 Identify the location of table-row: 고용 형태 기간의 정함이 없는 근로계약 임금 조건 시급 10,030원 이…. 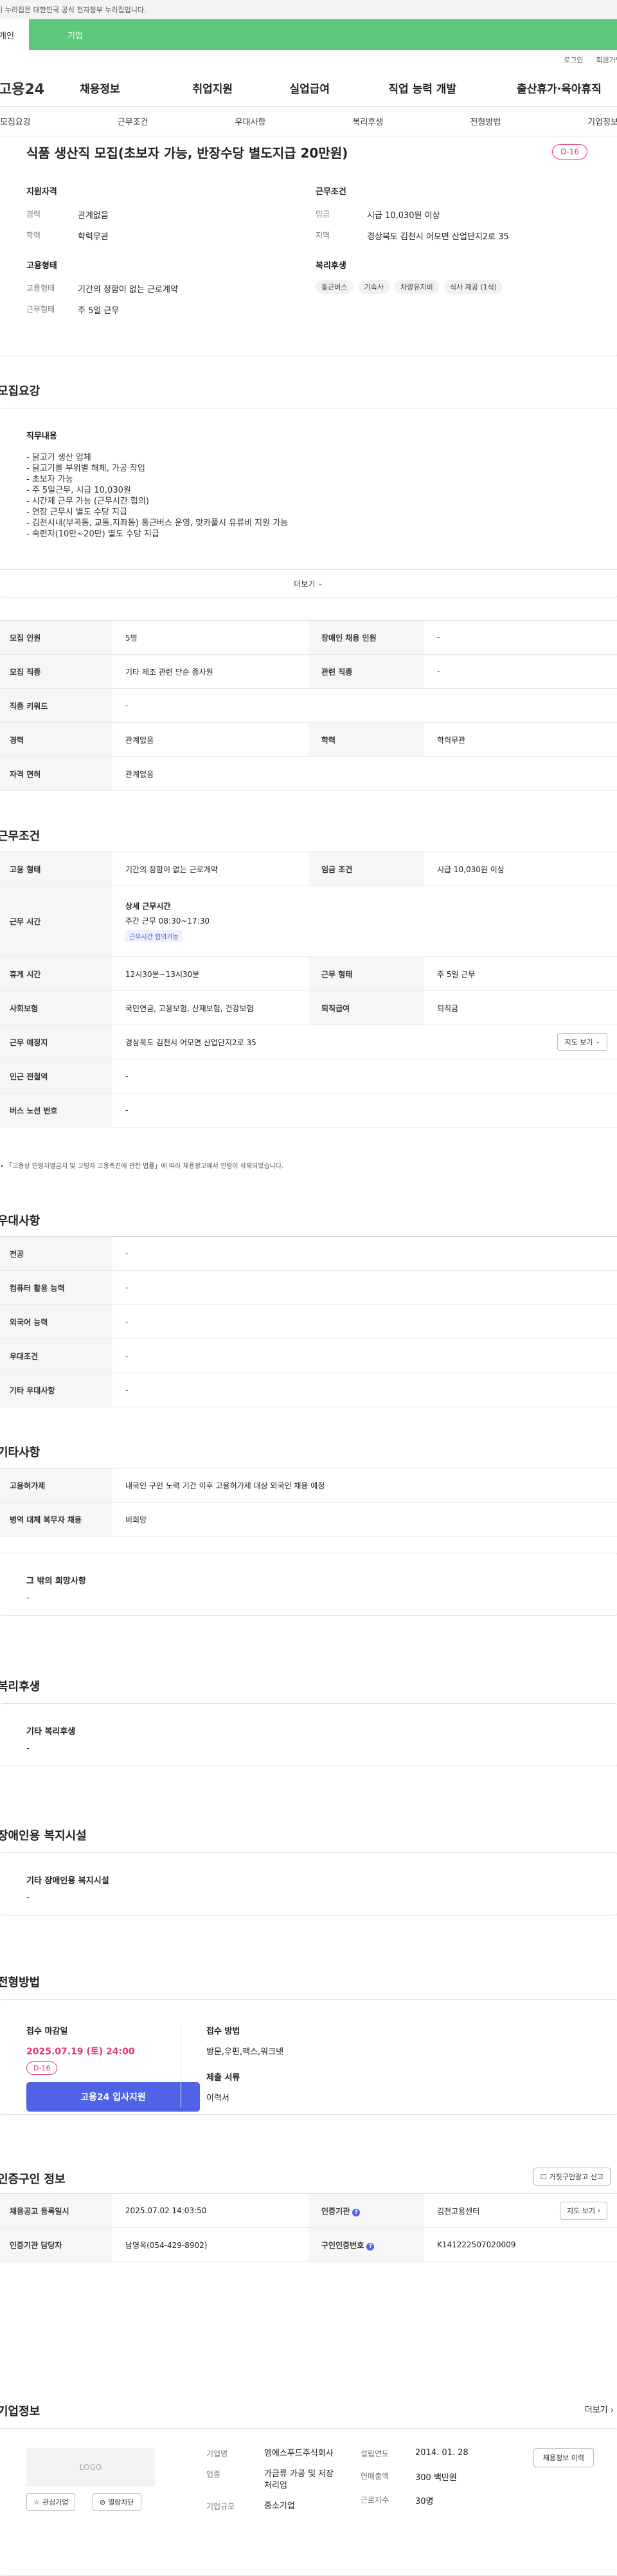
(308, 869).